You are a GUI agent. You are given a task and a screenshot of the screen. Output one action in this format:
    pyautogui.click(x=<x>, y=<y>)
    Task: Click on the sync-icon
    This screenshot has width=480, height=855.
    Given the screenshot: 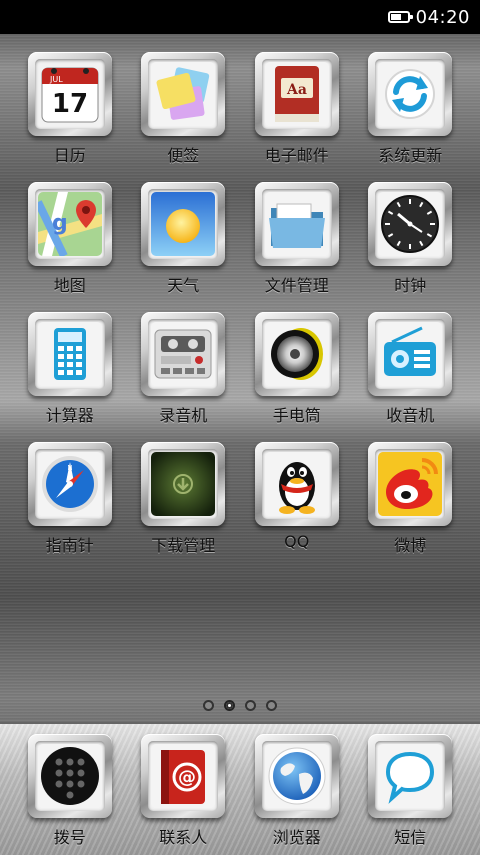 What is the action you would take?
    pyautogui.click(x=410, y=94)
    